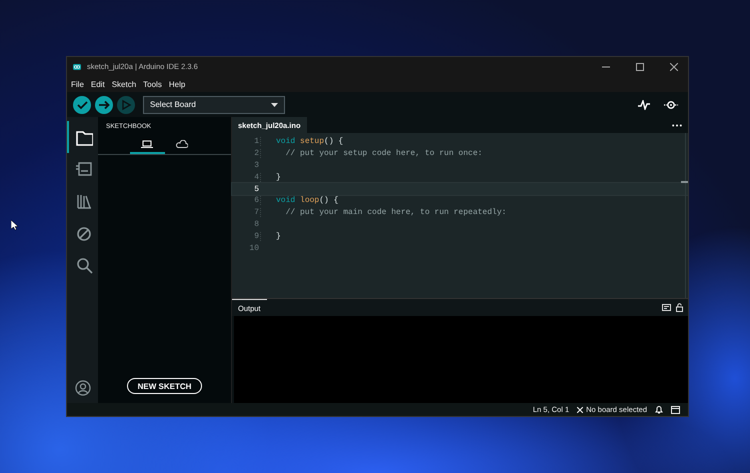 This screenshot has width=750, height=473. Describe the element at coordinates (104, 105) in the screenshot. I see `upload-button` at that location.